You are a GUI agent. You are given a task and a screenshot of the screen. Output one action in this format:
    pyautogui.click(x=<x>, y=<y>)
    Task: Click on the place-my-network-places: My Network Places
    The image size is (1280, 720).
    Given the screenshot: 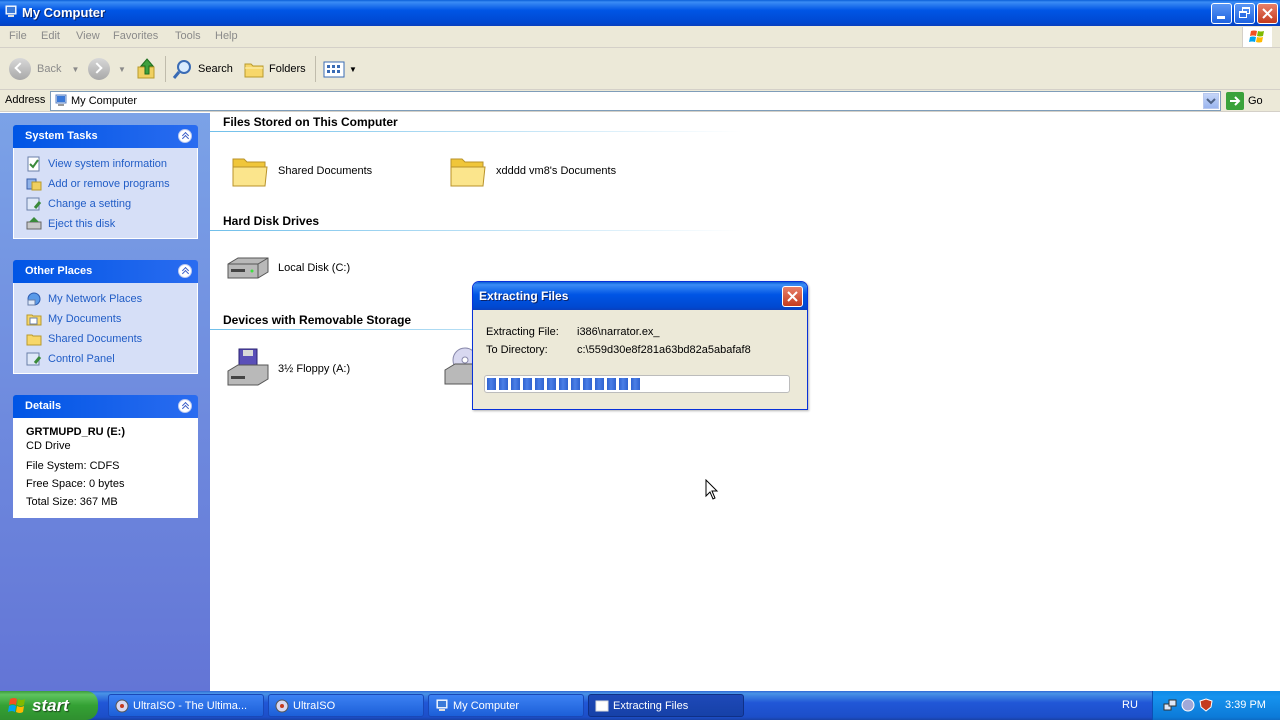 What is the action you would take?
    pyautogui.click(x=105, y=299)
    